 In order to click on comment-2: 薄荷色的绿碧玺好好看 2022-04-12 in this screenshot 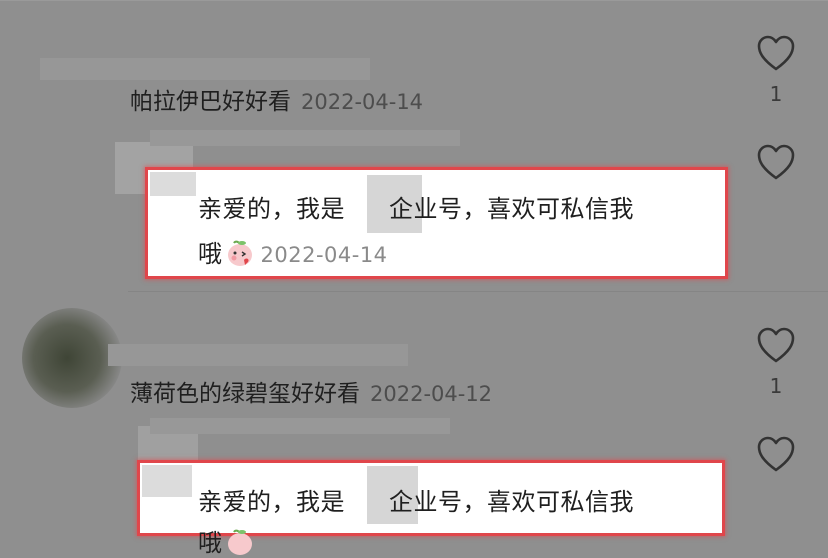, I will do `click(311, 391)`.